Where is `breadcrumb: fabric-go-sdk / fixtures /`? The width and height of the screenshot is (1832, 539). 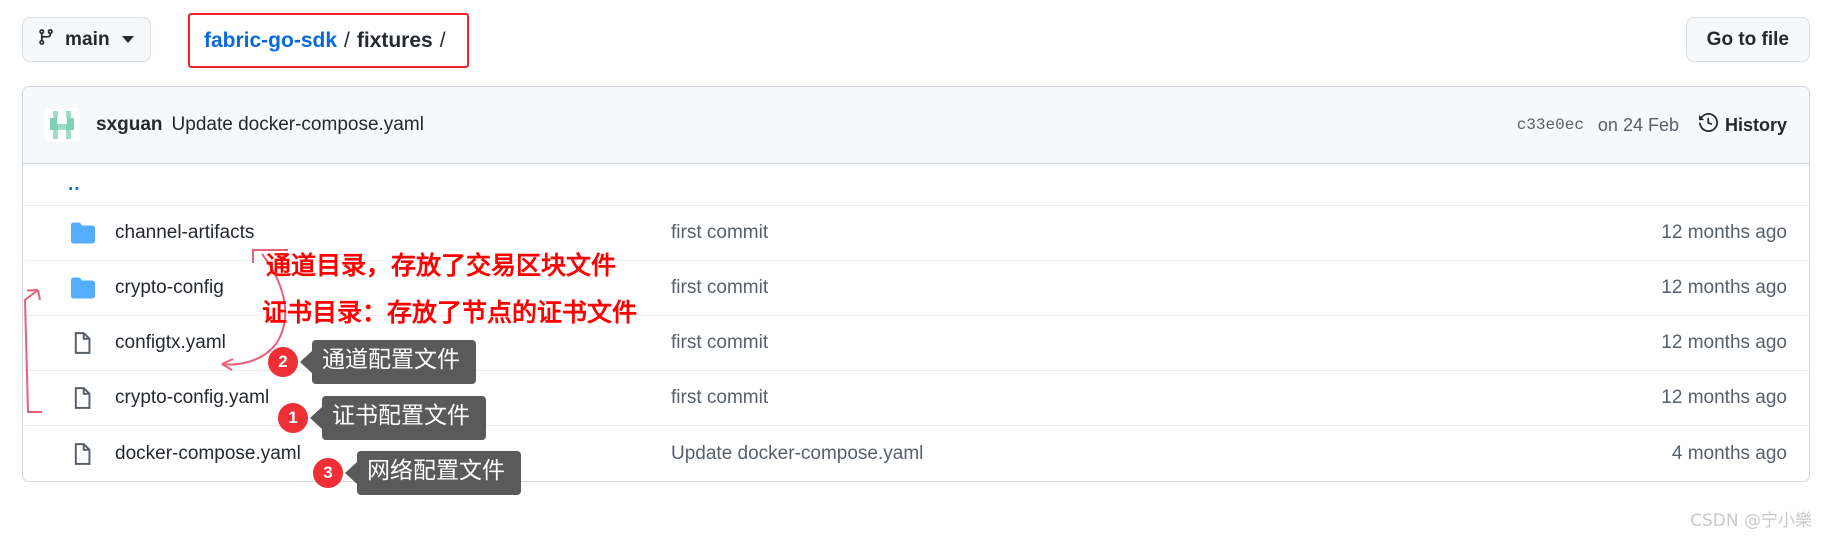
breadcrumb: fabric-go-sdk / fixtures / is located at coordinates (328, 40).